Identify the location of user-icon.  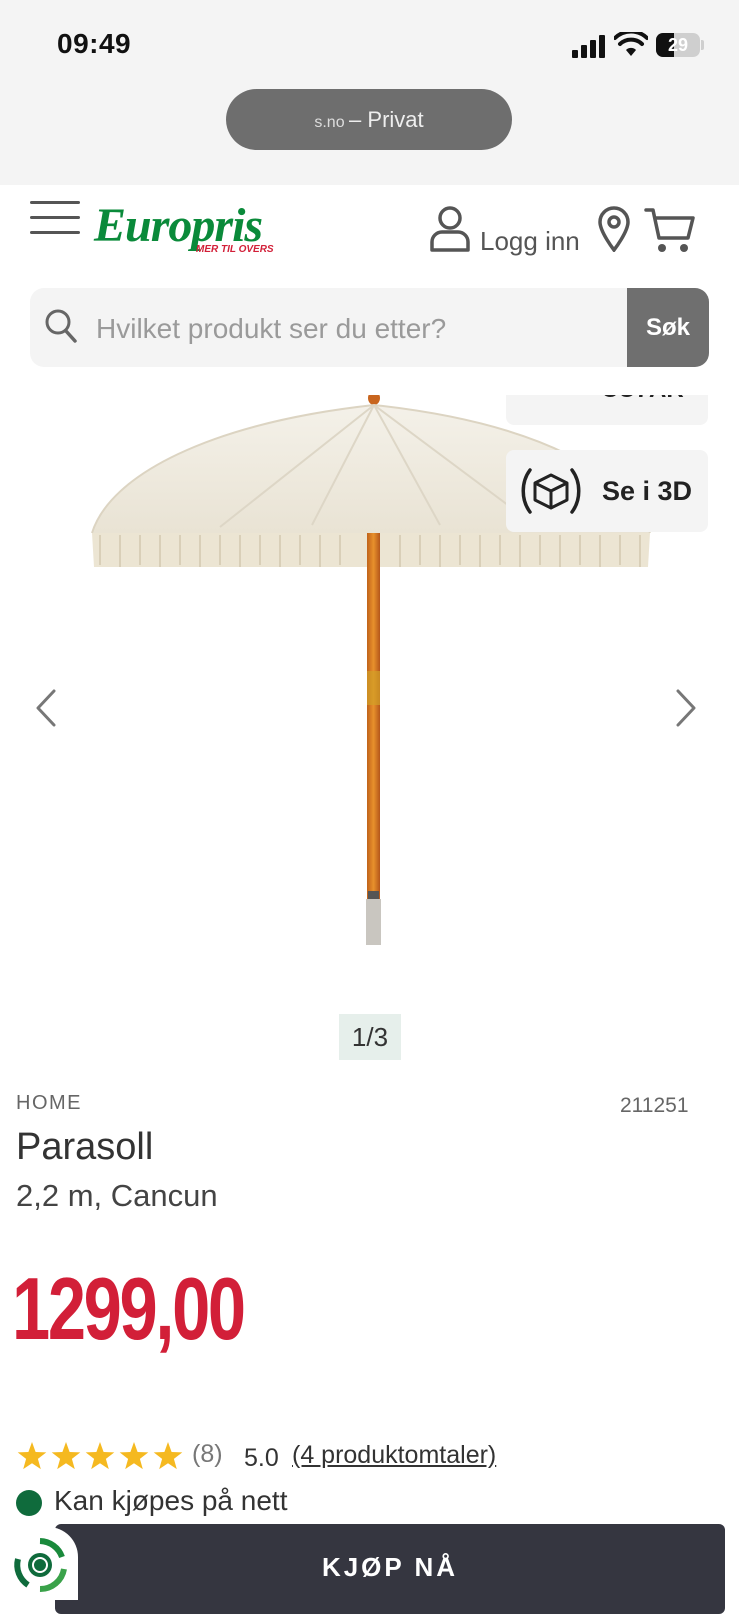
(450, 229).